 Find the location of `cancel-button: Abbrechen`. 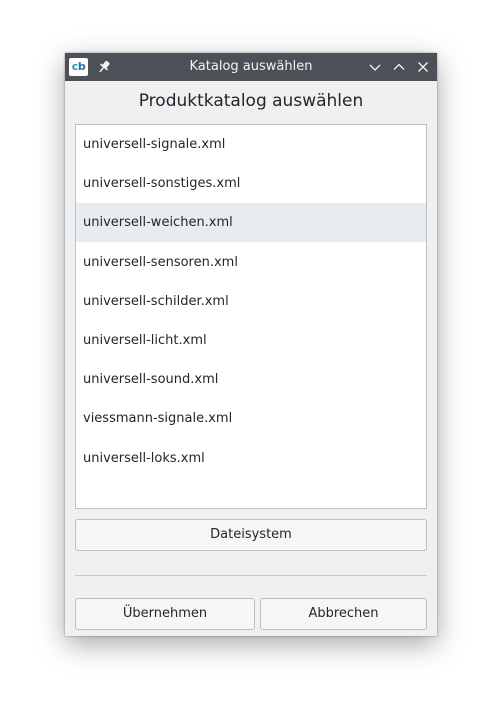

cancel-button: Abbrechen is located at coordinates (343, 614).